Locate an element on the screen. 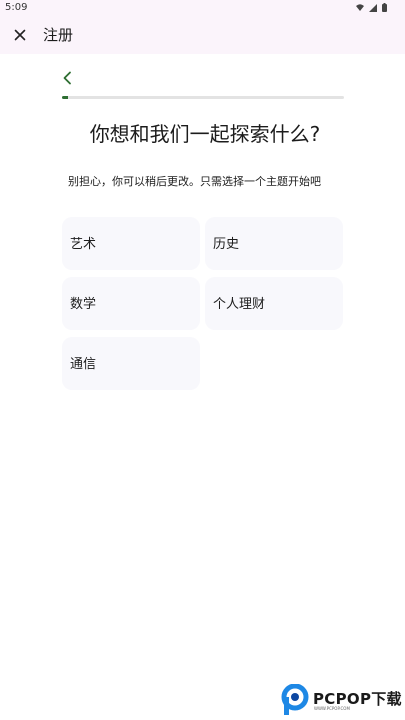  close-button is located at coordinates (20, 35).